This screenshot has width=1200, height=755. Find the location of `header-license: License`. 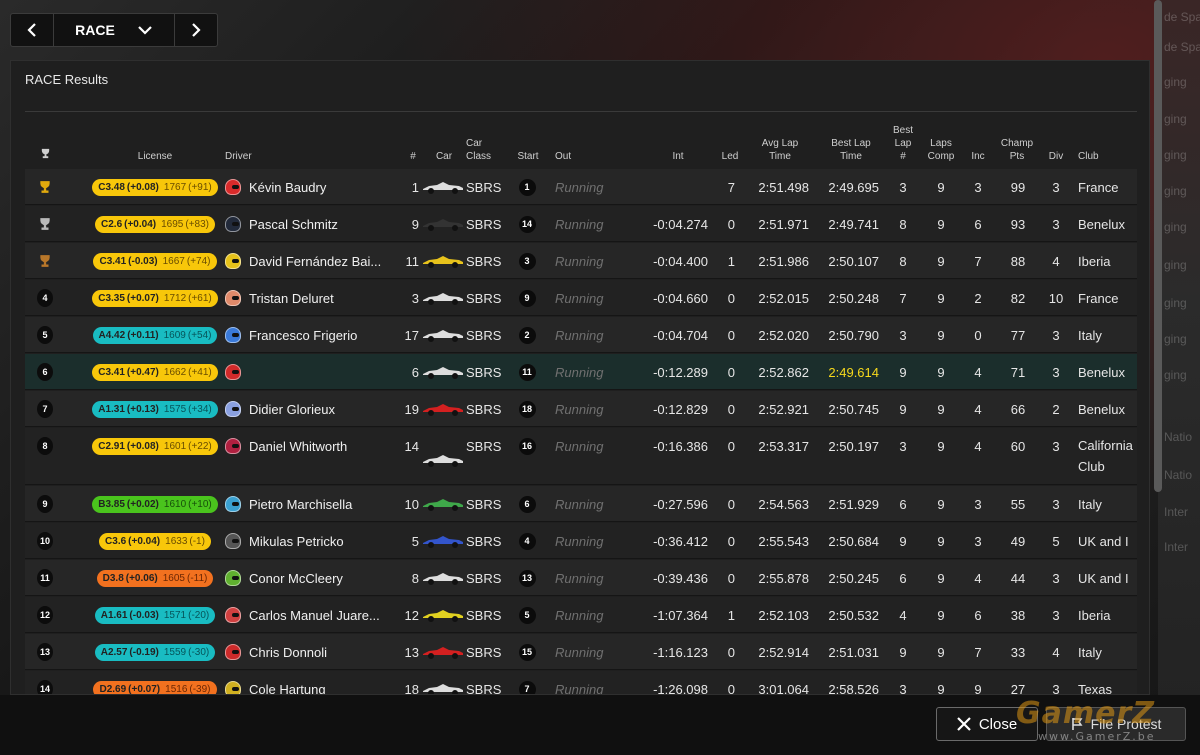

header-license: License is located at coordinates (155, 156).